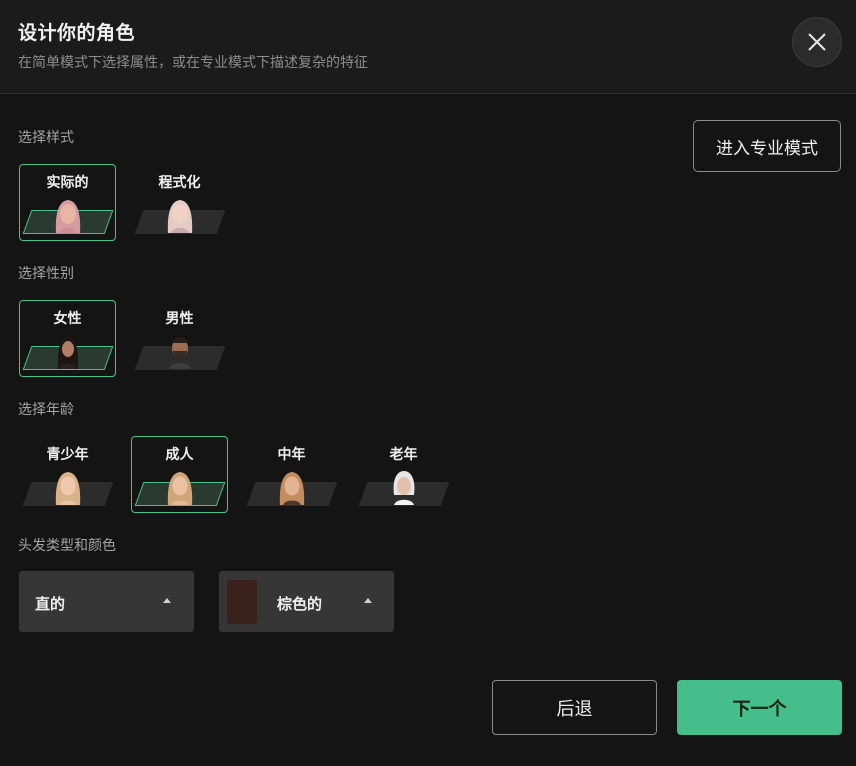 This screenshot has width=856, height=766. I want to click on style-option-stylized: 程式化, so click(179, 202).